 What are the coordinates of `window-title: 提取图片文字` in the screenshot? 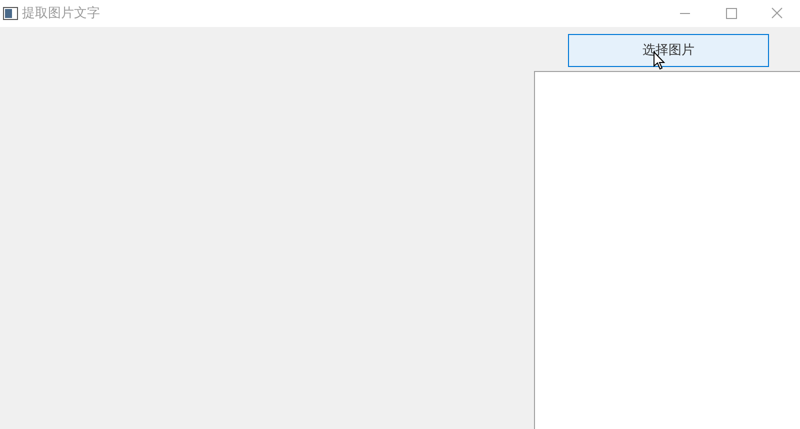 It's located at (61, 13).